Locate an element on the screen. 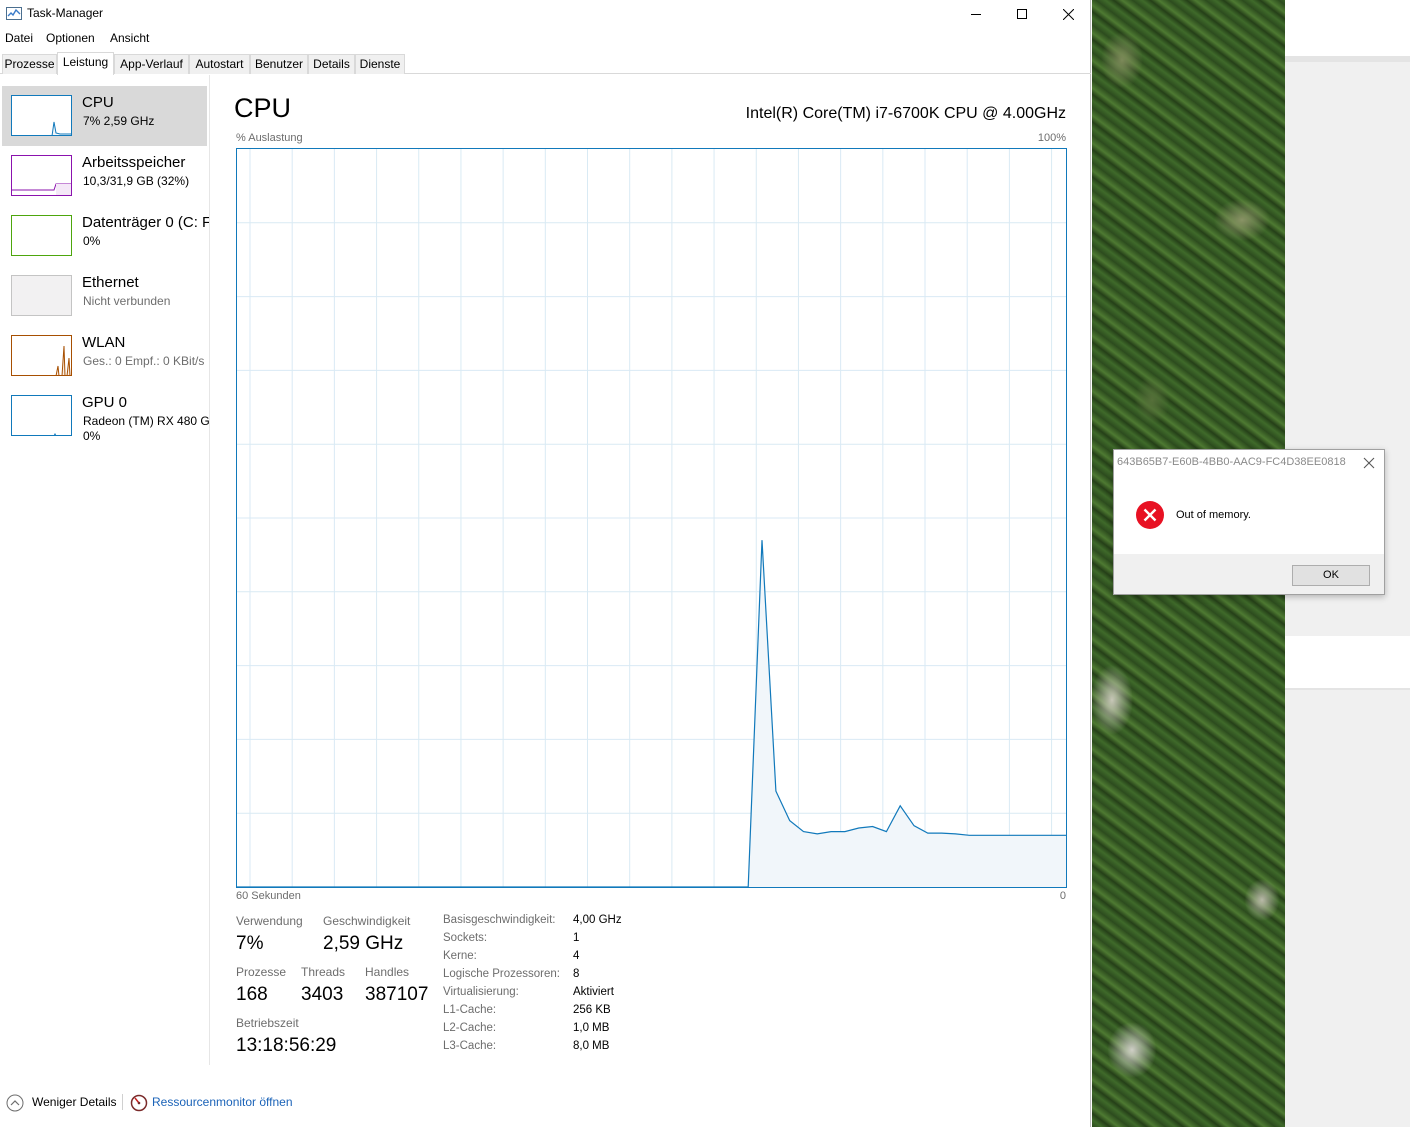 The width and height of the screenshot is (1410, 1127). resource-monitor-link: Ressourcenmonitor öffnen is located at coordinates (222, 1102).